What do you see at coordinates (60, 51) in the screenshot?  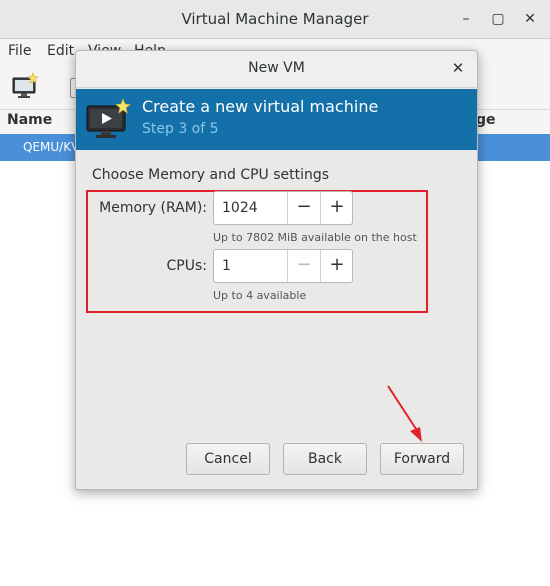 I see `menu-edit: Edit` at bounding box center [60, 51].